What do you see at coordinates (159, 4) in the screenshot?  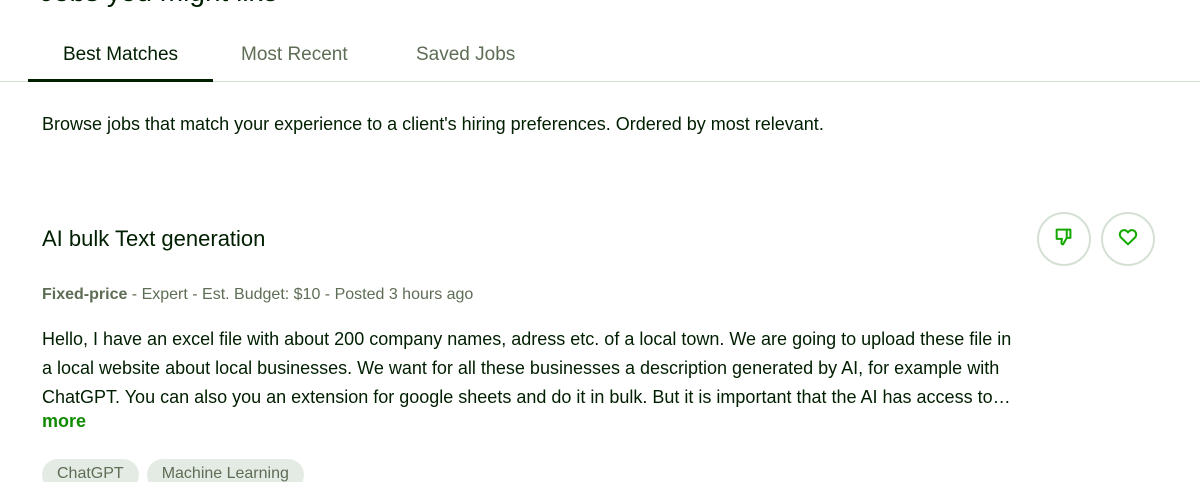 I see `section-title: Jobs you might like` at bounding box center [159, 4].